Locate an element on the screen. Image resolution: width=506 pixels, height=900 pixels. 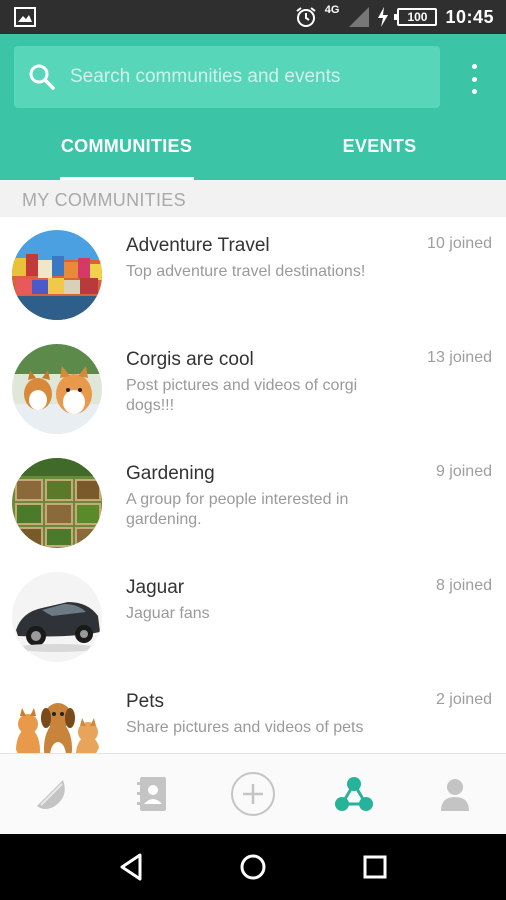
system-navigation-bar is located at coordinates (253, 867).